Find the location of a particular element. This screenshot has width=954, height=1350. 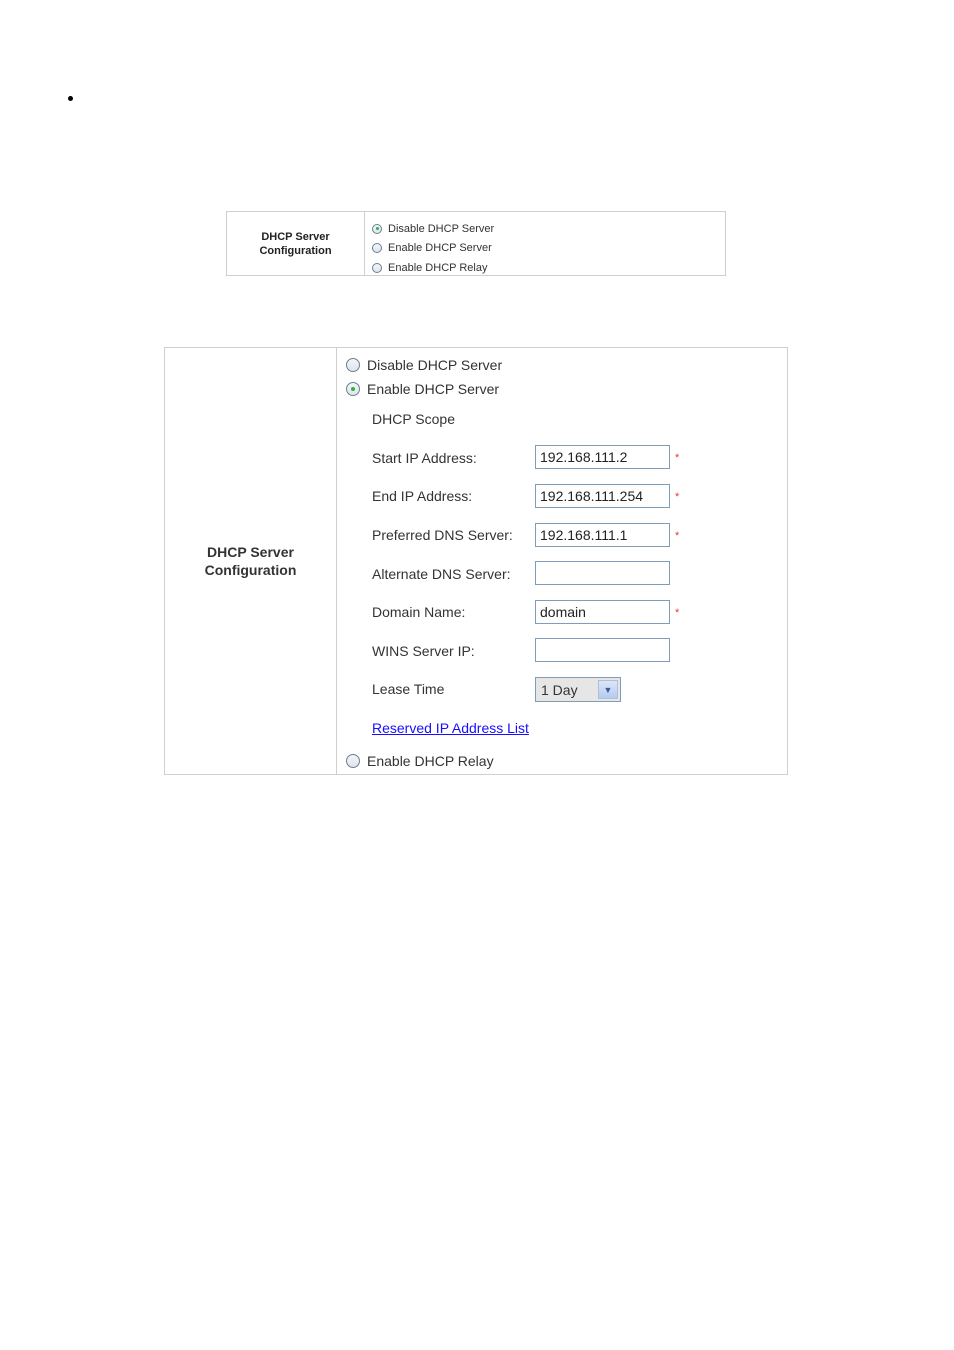

preferred-dns-label: Preferred DNS Server: is located at coordinates (442, 535).